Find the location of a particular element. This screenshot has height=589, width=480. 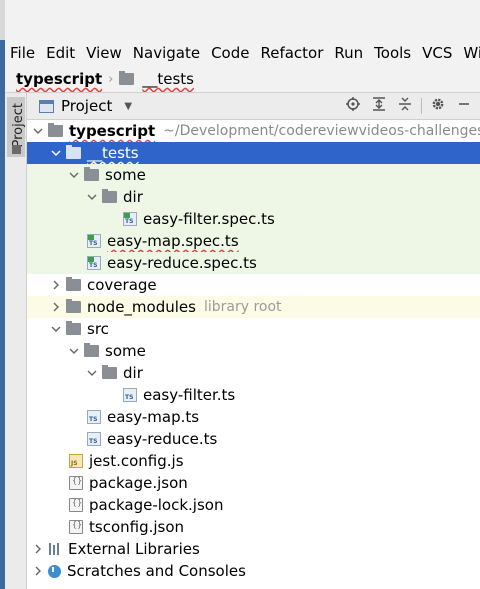

tree-label-src-dir: dir is located at coordinates (133, 373).